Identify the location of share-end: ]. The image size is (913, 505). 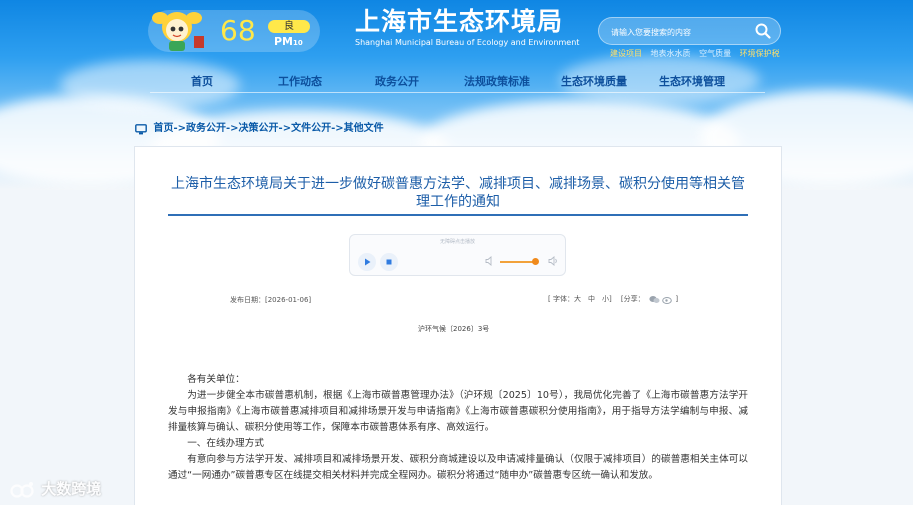
(677, 299).